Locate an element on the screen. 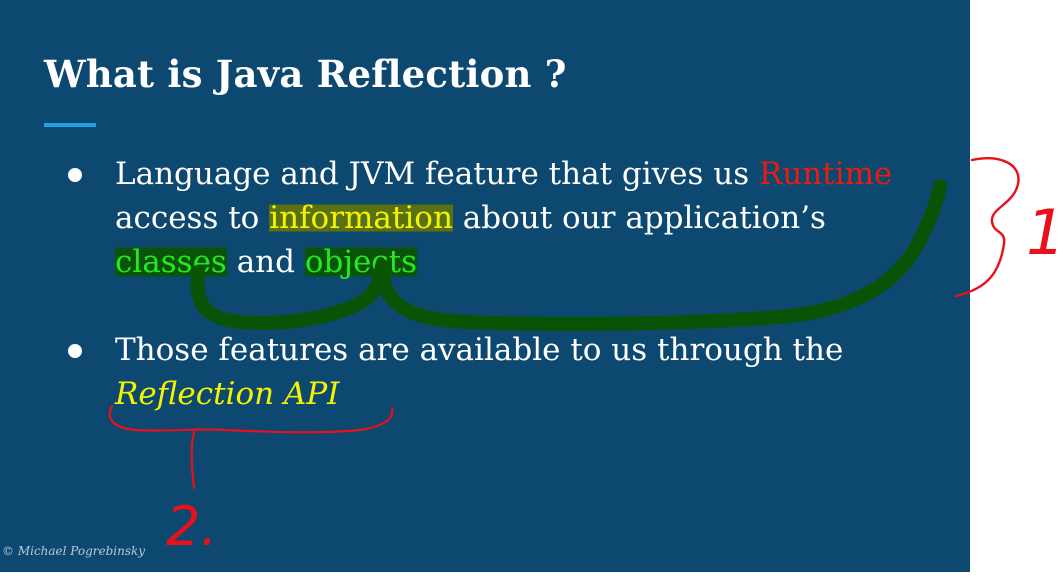  title-underline-accent is located at coordinates (70, 125).